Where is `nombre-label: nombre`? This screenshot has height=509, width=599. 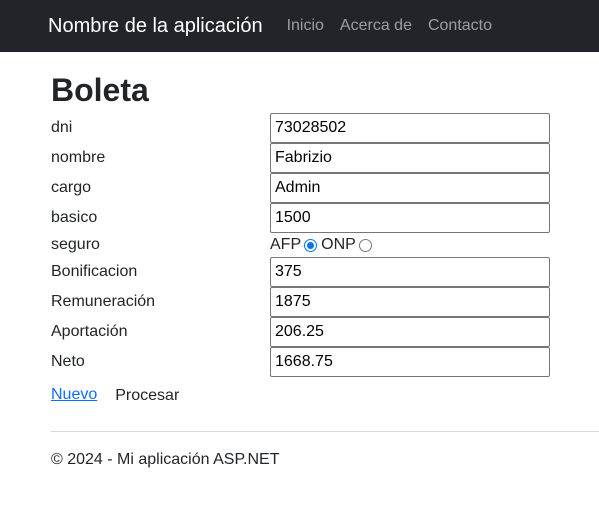 nombre-label: nombre is located at coordinates (78, 157).